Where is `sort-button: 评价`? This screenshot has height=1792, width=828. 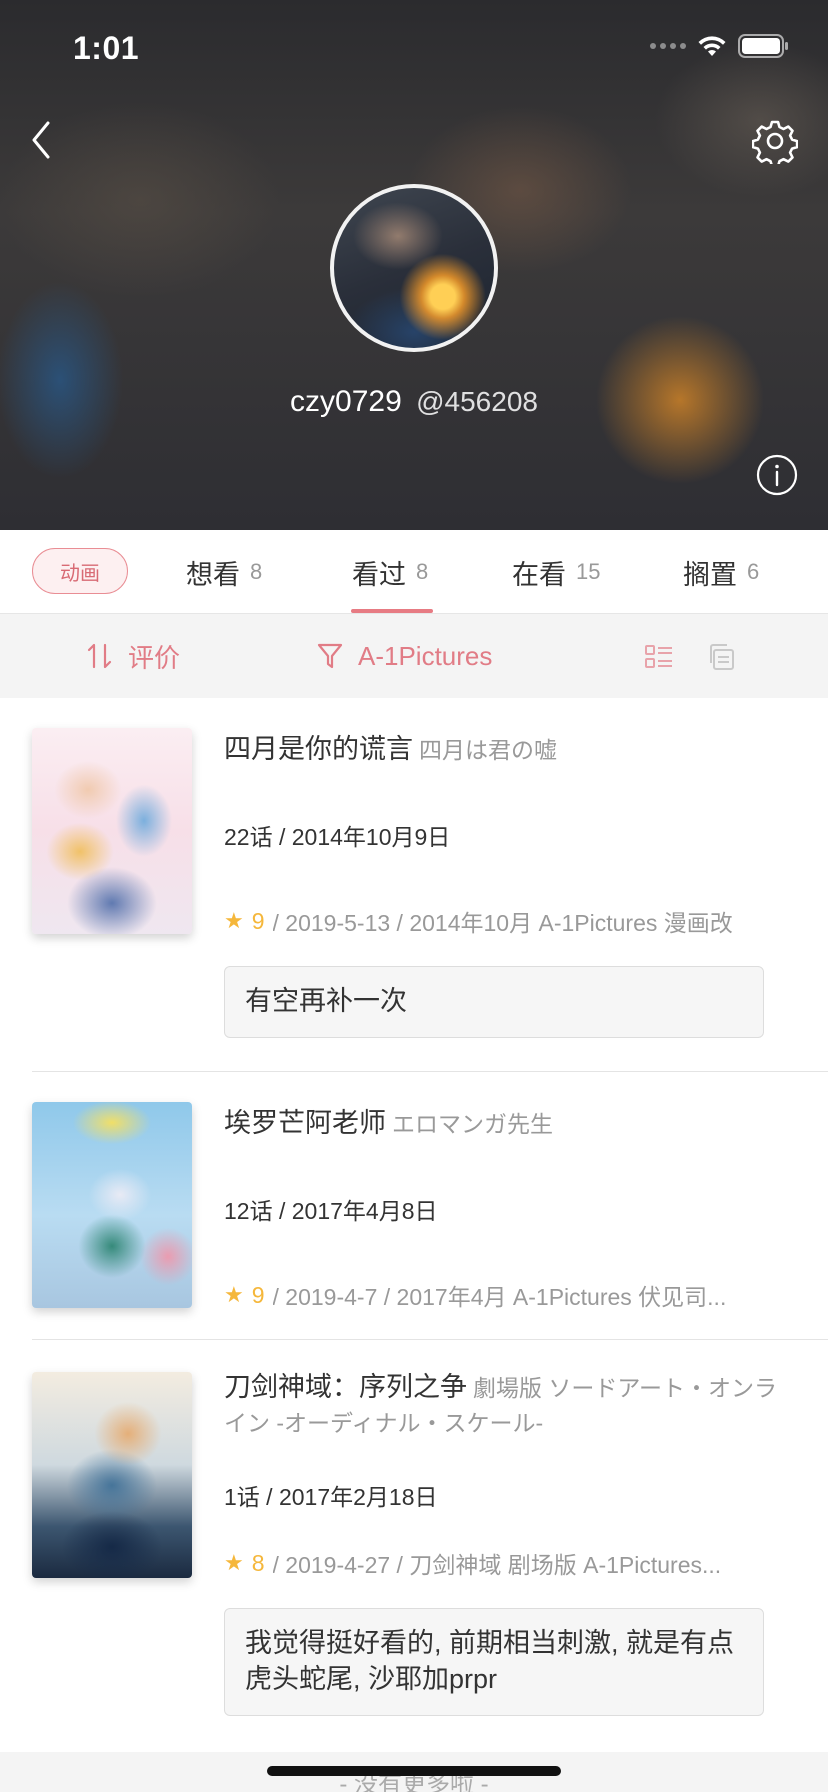
sort-button: 评价 is located at coordinates (133, 656).